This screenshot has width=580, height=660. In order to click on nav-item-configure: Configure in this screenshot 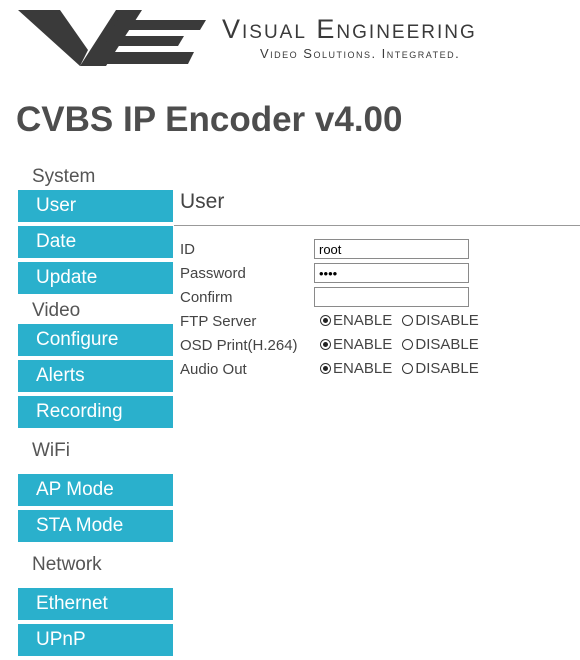, I will do `click(95, 340)`.